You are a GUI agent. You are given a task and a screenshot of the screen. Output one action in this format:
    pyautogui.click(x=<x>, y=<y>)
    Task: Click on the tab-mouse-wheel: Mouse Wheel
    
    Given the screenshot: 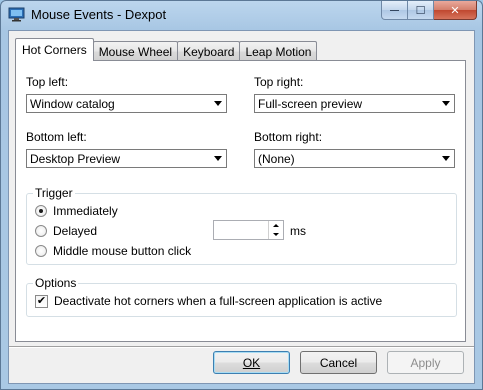 What is the action you would take?
    pyautogui.click(x=135, y=51)
    